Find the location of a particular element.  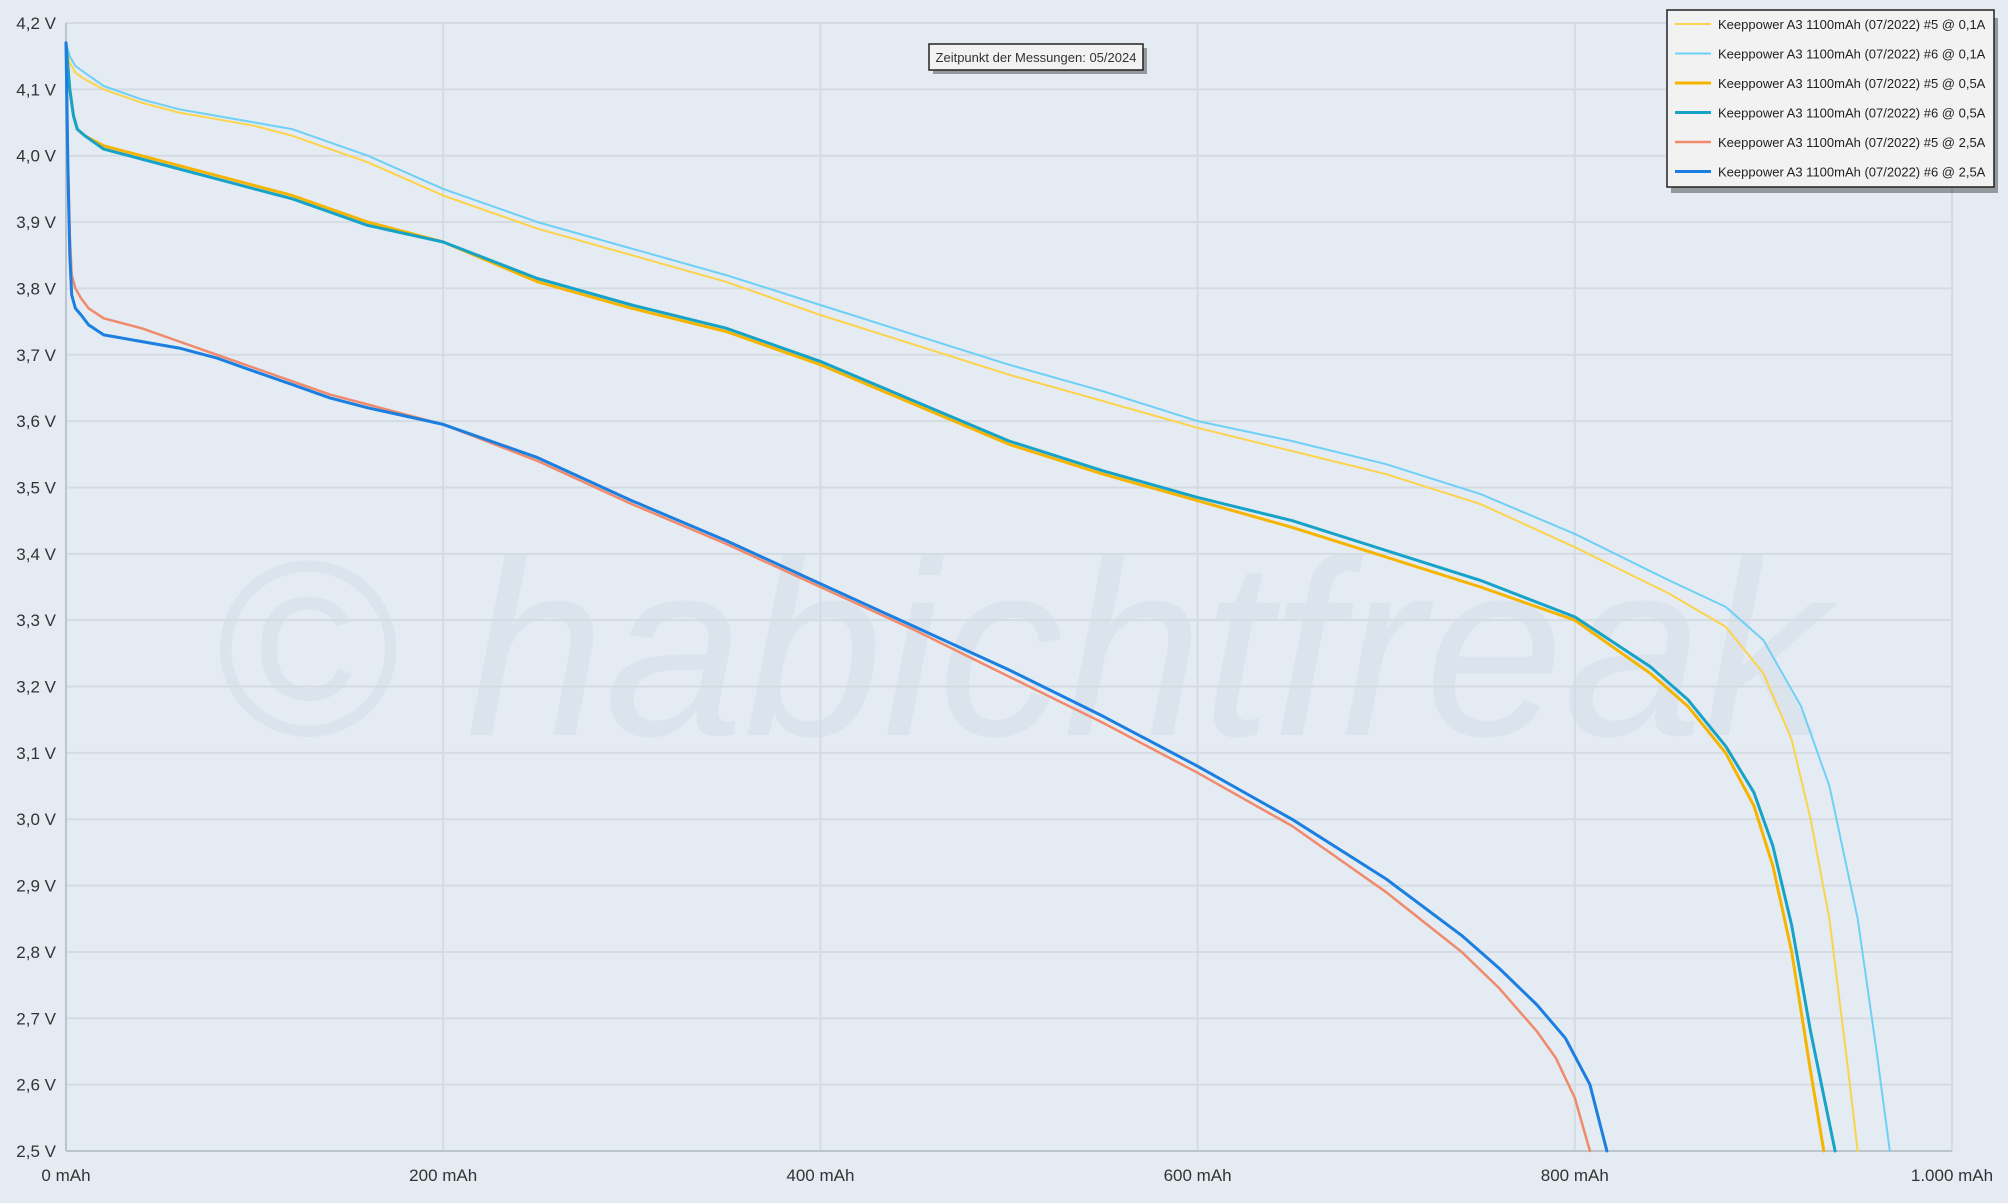

y-tick-label: 4,1 V is located at coordinates (36, 89).